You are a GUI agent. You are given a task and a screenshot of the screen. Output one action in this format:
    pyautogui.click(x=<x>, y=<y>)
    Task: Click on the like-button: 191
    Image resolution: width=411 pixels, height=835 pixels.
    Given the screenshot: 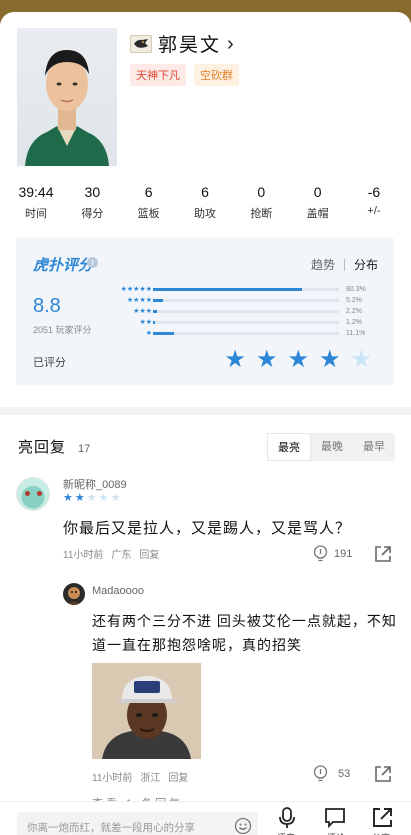 What is the action you would take?
    pyautogui.click(x=332, y=553)
    